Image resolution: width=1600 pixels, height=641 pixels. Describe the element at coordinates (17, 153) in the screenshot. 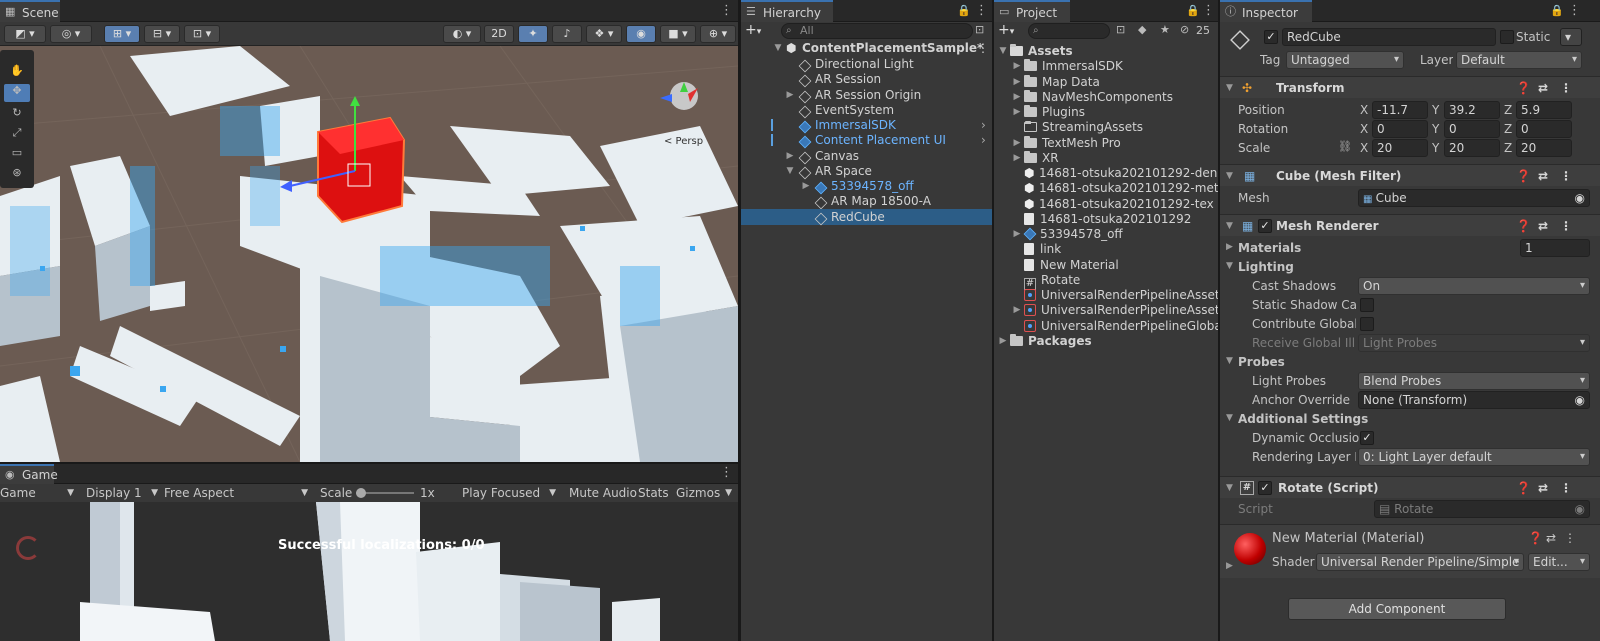

I see `rect-tool-icon: ▭` at that location.